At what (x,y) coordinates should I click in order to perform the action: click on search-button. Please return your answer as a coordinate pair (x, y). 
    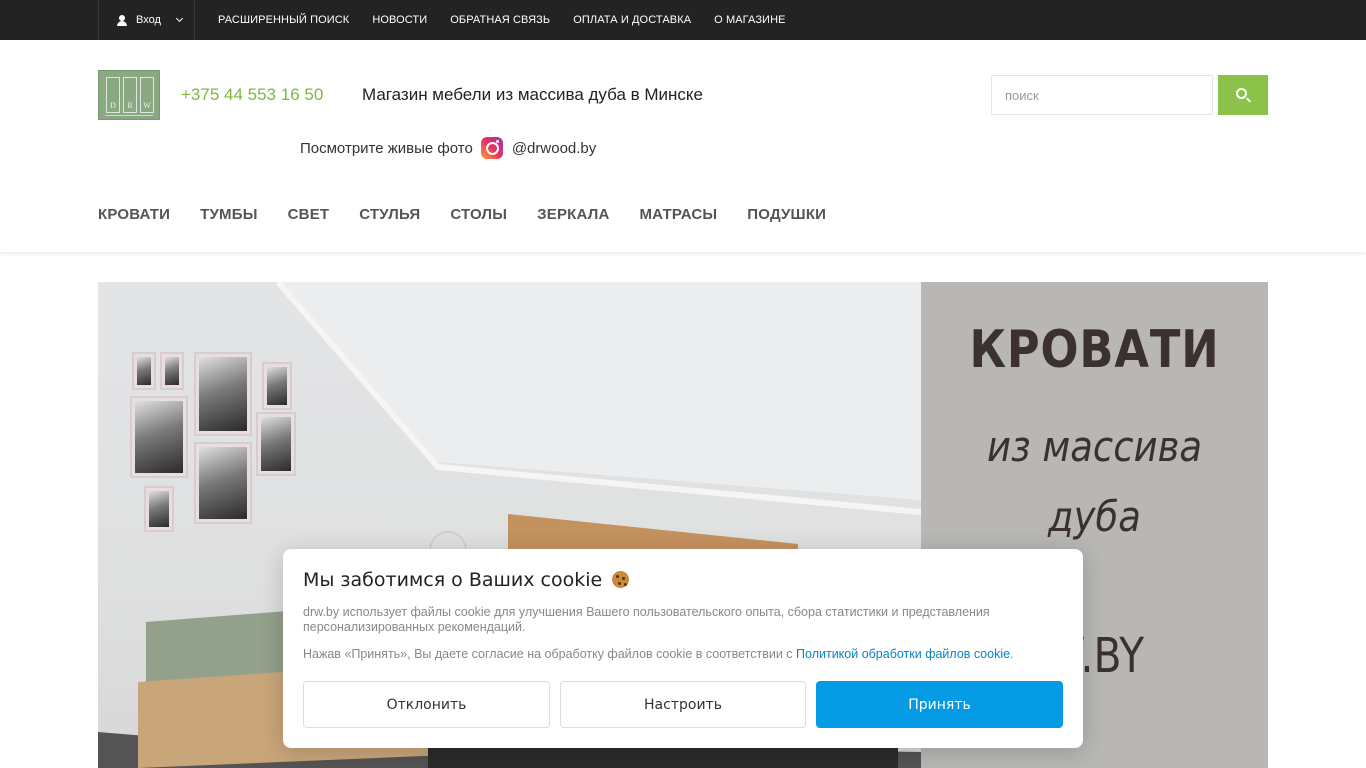
    Looking at the image, I should click on (1243, 95).